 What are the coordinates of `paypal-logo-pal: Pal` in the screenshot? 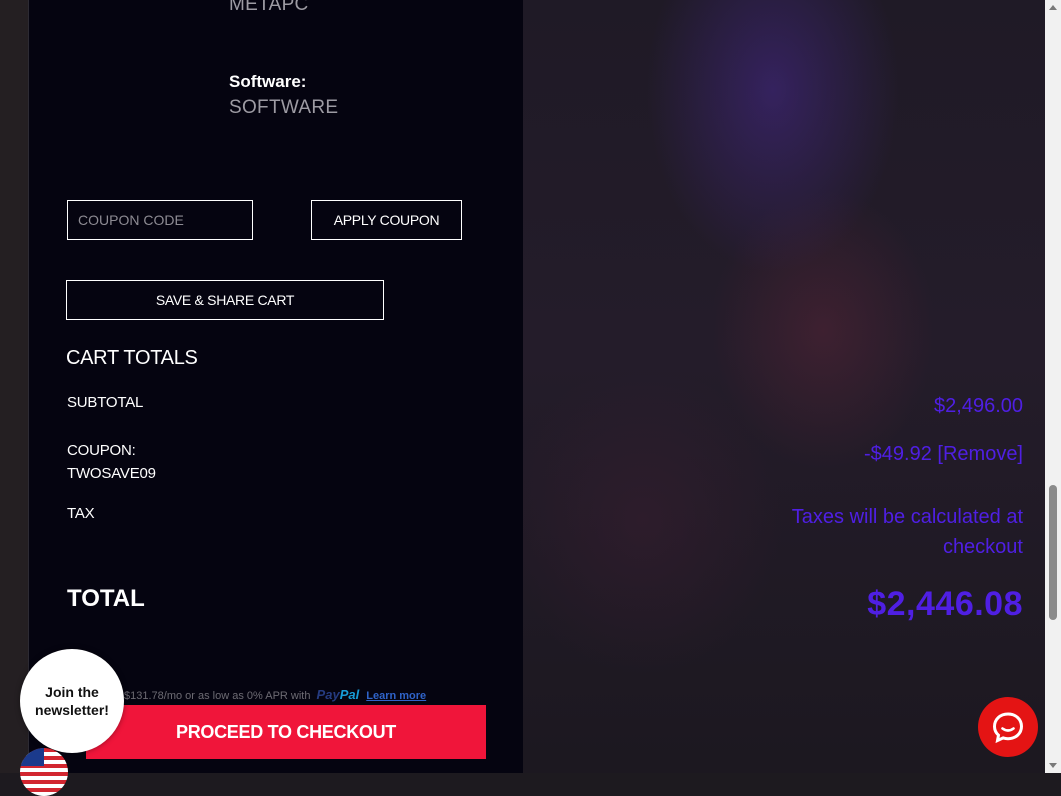 It's located at (349, 694).